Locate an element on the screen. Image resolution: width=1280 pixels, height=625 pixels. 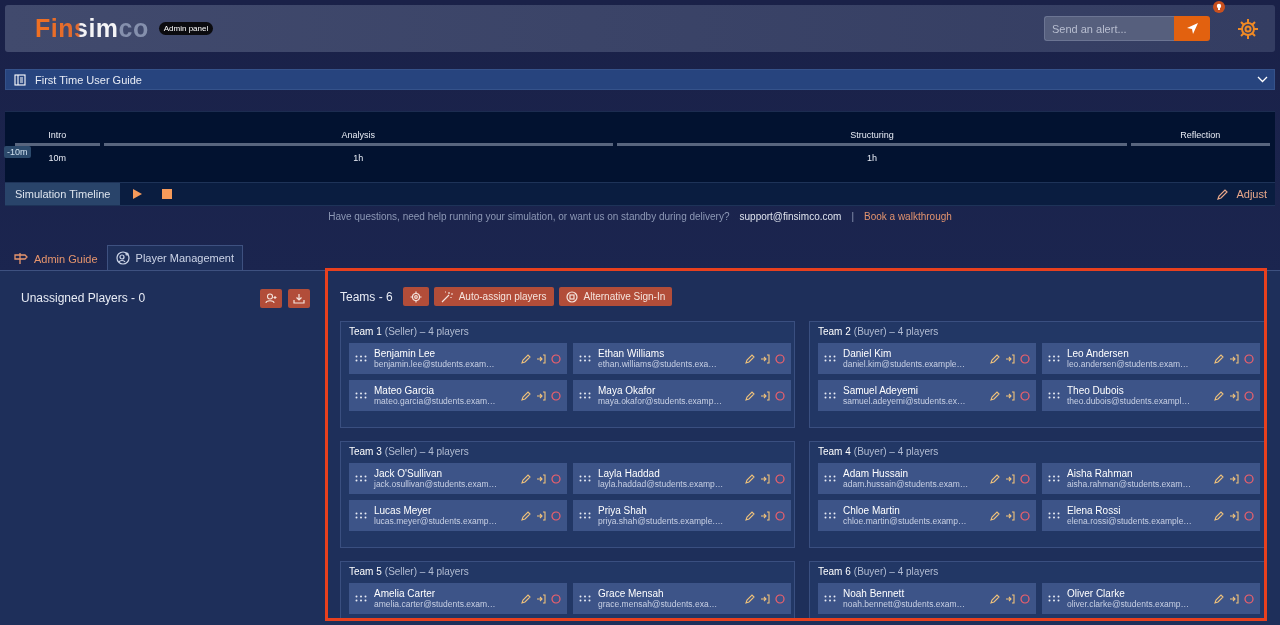
add-user-button is located at coordinates (271, 298).